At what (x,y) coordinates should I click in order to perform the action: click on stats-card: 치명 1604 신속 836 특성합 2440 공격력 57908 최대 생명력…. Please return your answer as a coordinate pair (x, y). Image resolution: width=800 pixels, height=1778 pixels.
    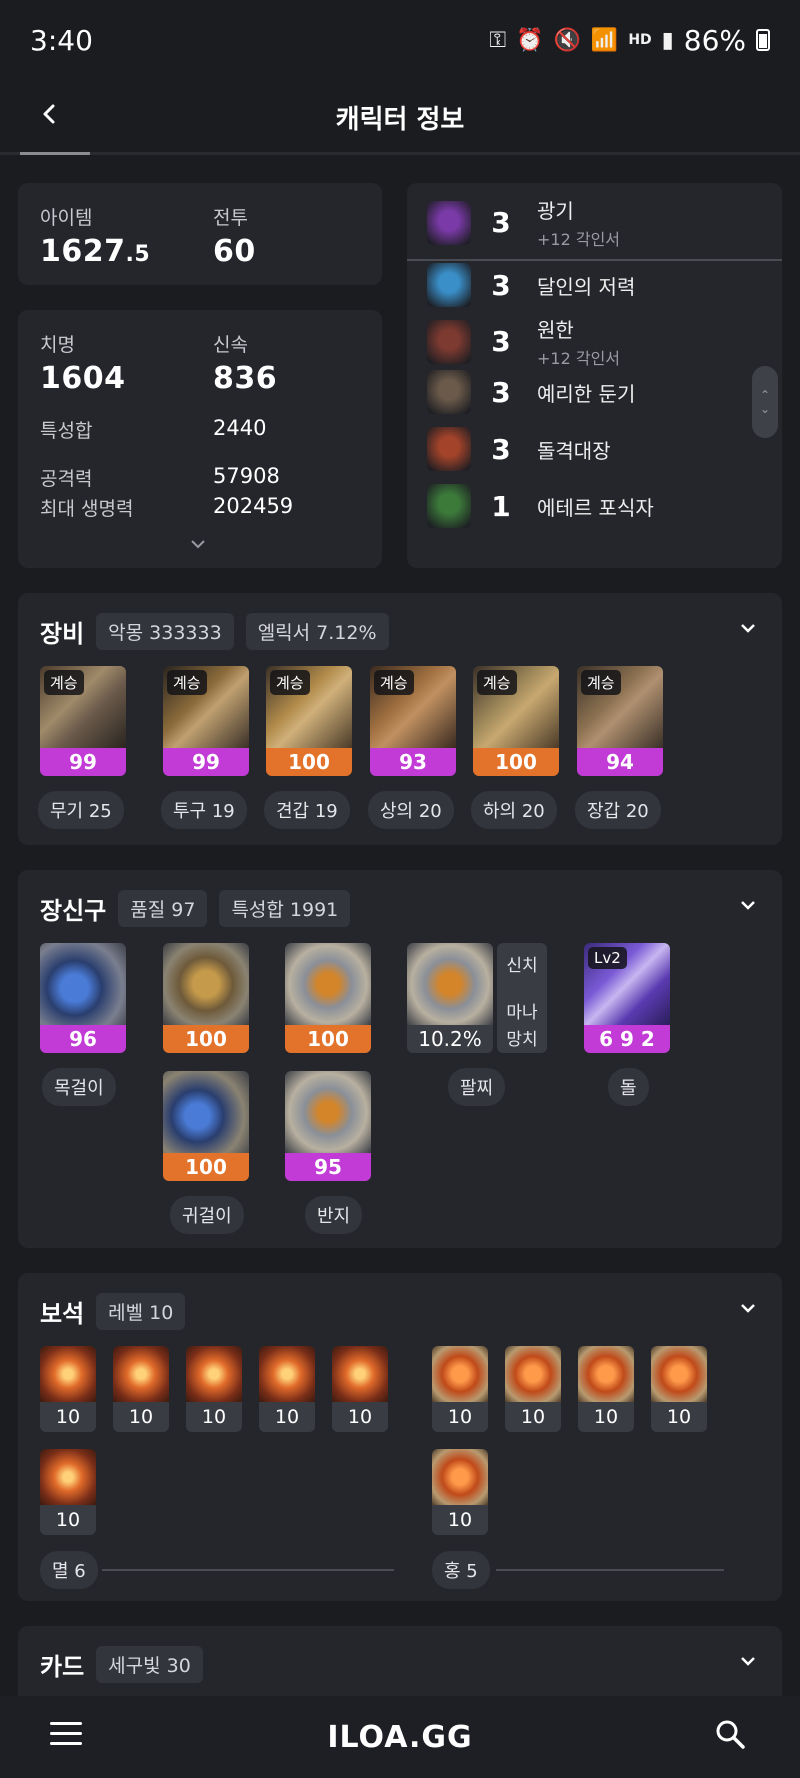
    Looking at the image, I should click on (200, 439).